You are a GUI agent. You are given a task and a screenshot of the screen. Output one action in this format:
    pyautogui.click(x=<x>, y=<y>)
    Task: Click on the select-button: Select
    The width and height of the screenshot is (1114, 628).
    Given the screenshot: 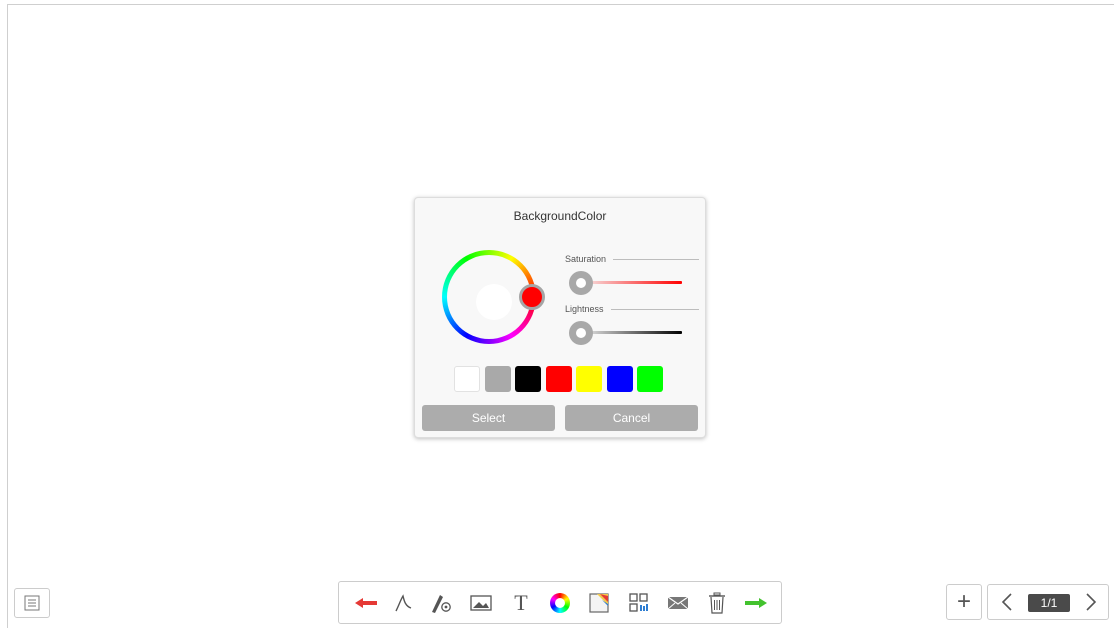 What is the action you would take?
    pyautogui.click(x=488, y=418)
    